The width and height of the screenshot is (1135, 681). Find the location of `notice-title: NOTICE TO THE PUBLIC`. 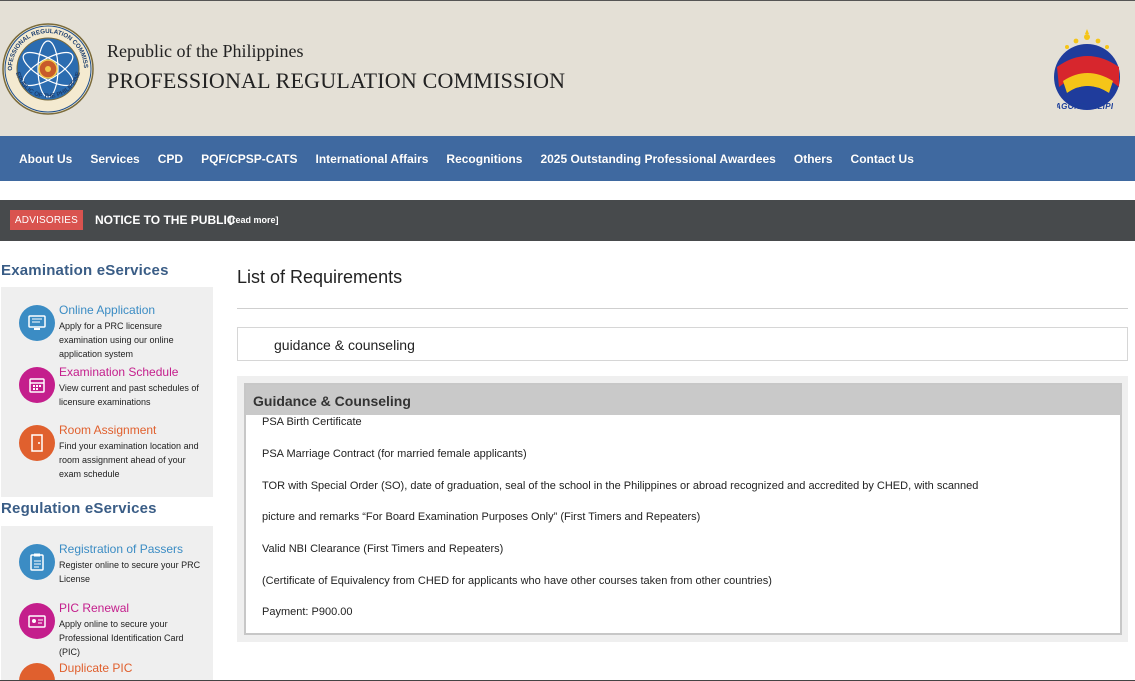

notice-title: NOTICE TO THE PUBLIC is located at coordinates (165, 220).